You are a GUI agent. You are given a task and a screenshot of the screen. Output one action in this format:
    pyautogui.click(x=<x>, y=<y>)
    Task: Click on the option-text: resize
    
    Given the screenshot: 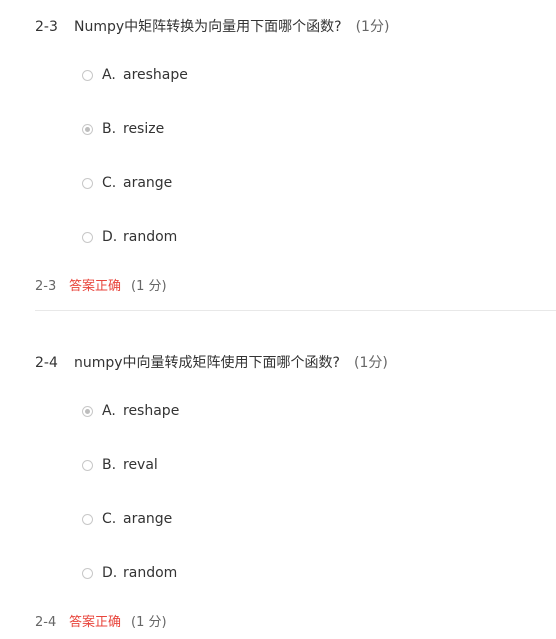 What is the action you would take?
    pyautogui.click(x=144, y=129)
    